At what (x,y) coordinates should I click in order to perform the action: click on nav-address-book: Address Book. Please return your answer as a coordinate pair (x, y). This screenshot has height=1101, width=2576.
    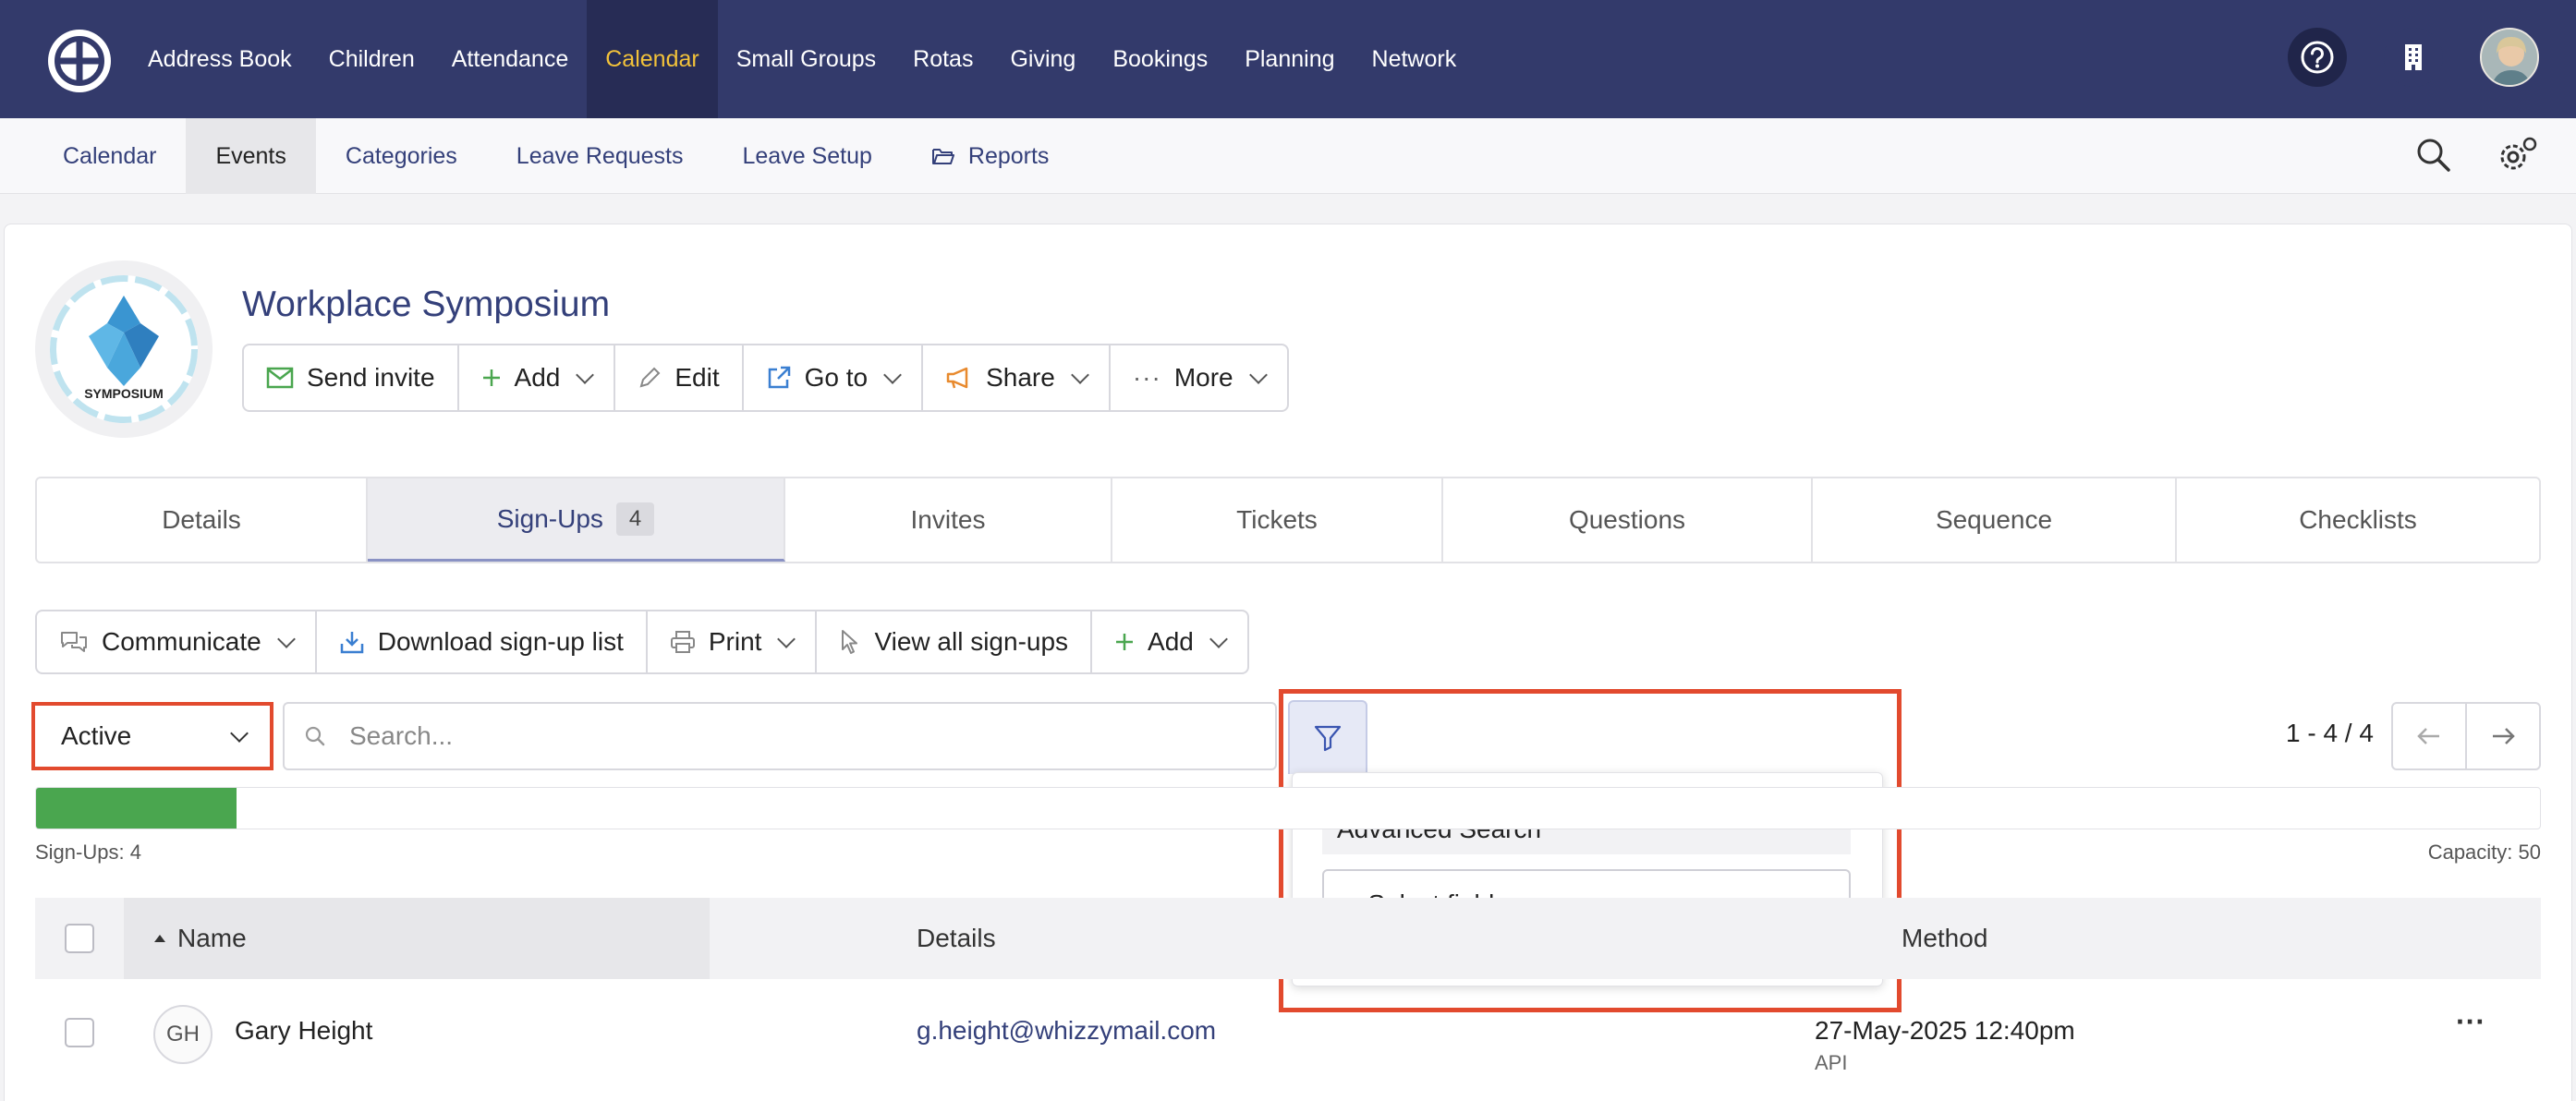
    Looking at the image, I should click on (219, 59).